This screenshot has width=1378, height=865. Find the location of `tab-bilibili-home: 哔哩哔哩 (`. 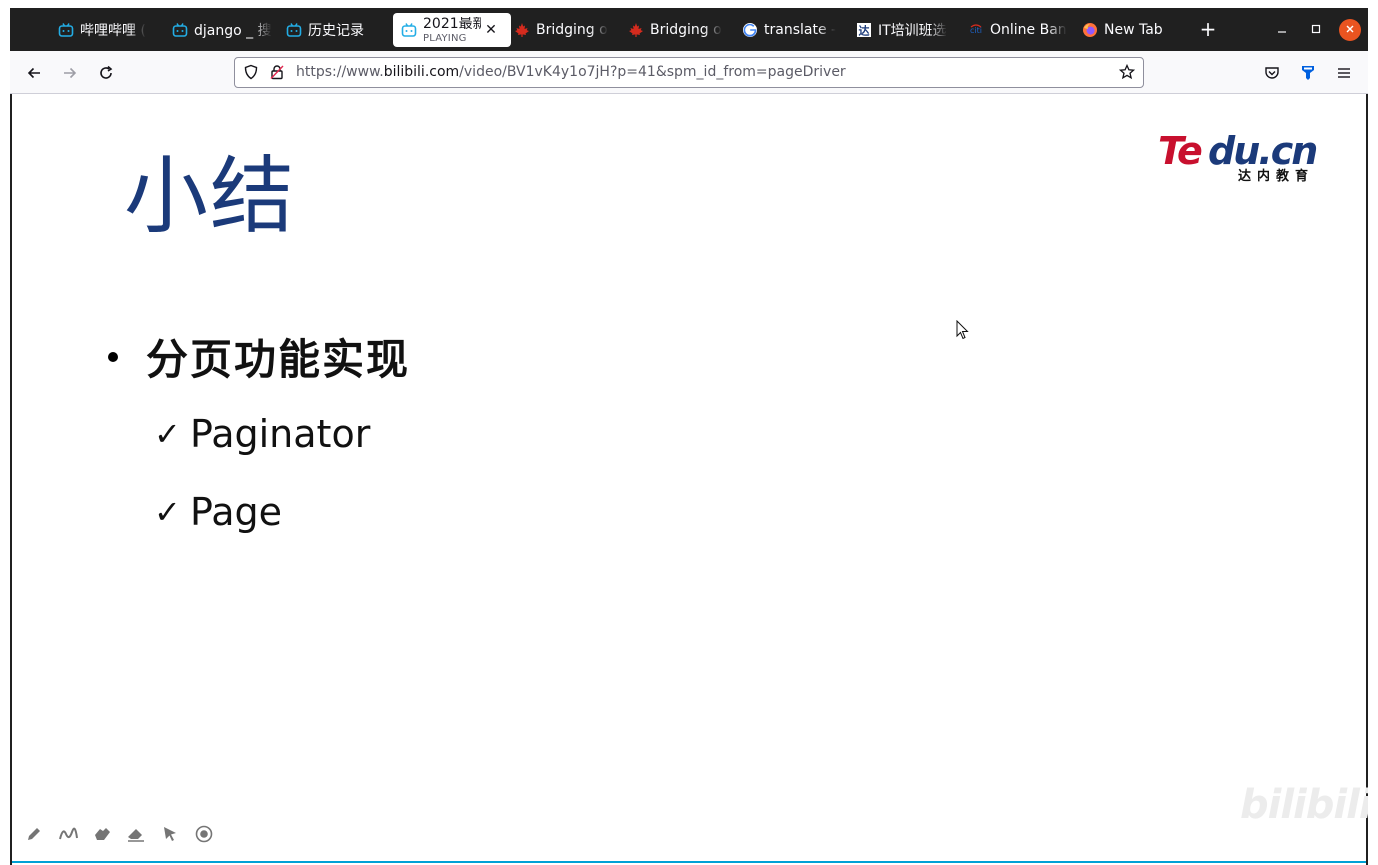

tab-bilibili-home: 哔哩哔哩 ( is located at coordinates (108, 30).